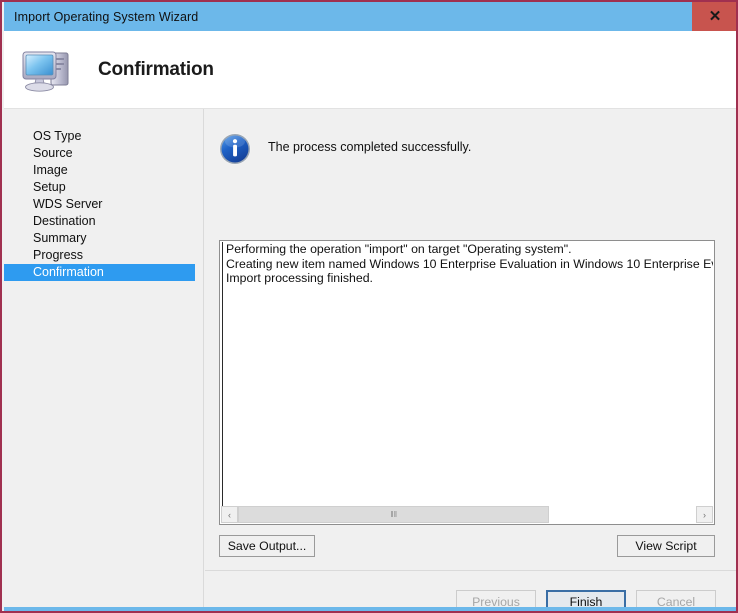 The height and width of the screenshot is (613, 738). I want to click on info-icon, so click(235, 149).